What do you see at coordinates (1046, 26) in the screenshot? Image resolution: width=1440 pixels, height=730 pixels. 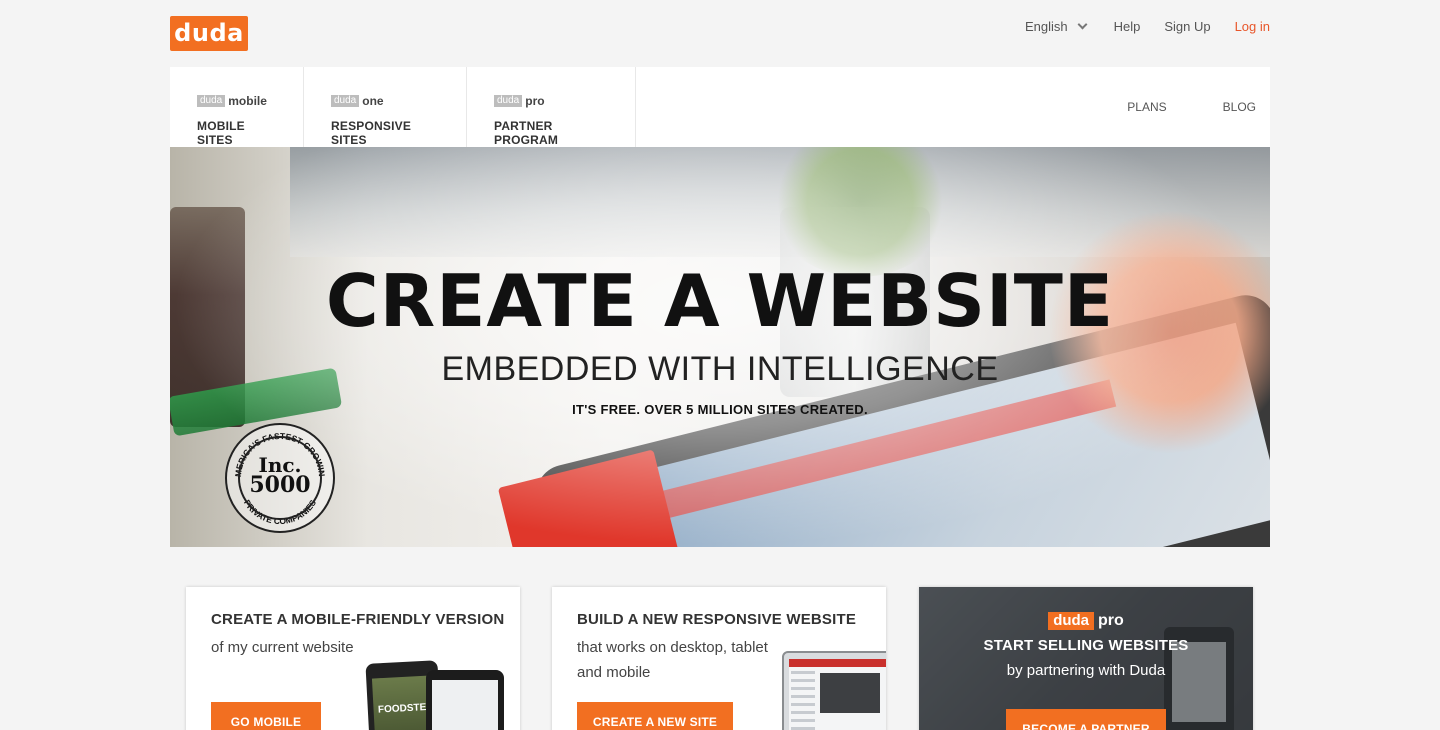 I see `language-label: English` at bounding box center [1046, 26].